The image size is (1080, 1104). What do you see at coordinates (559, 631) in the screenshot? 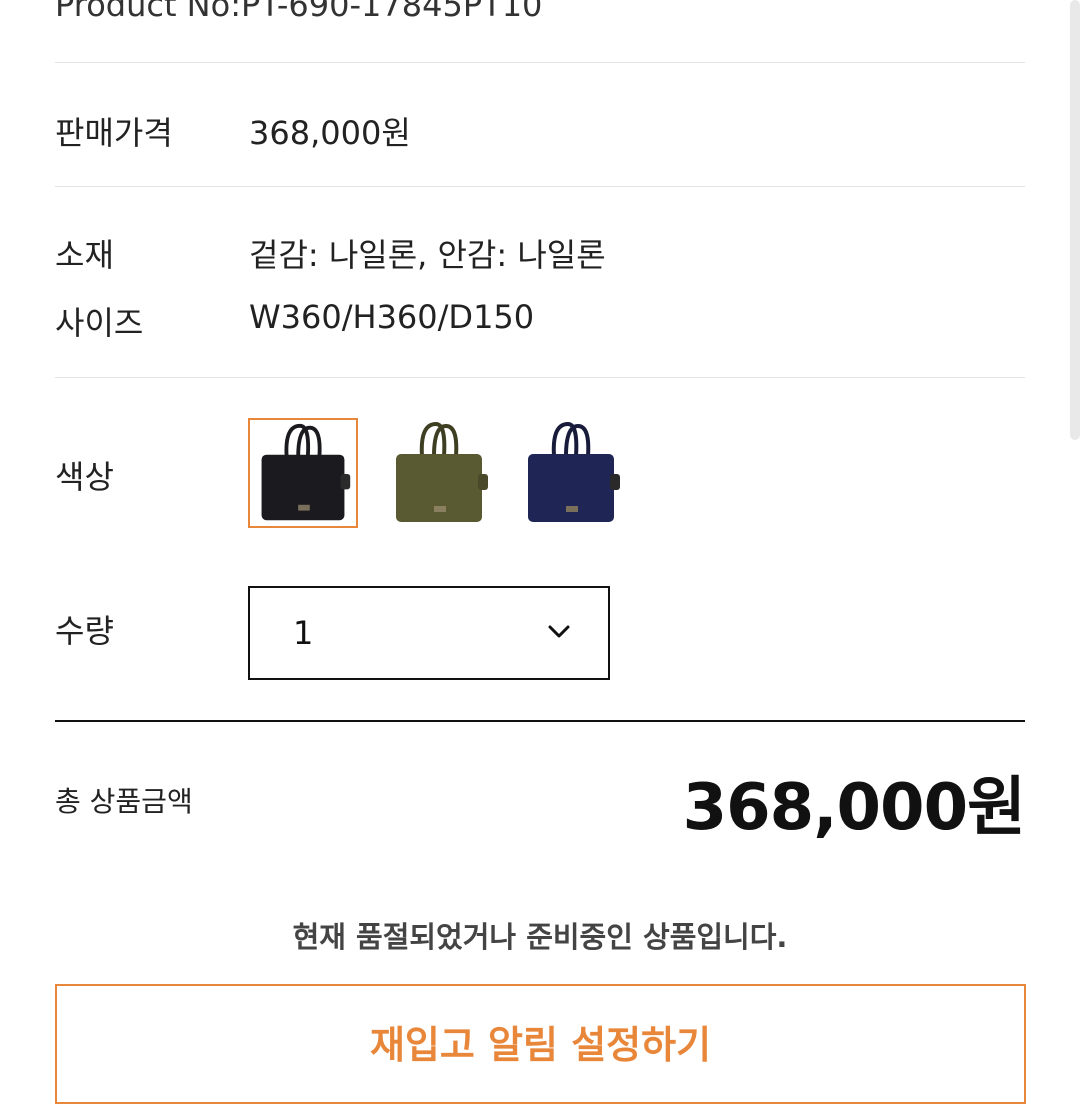
I see `chevron-down-icon` at bounding box center [559, 631].